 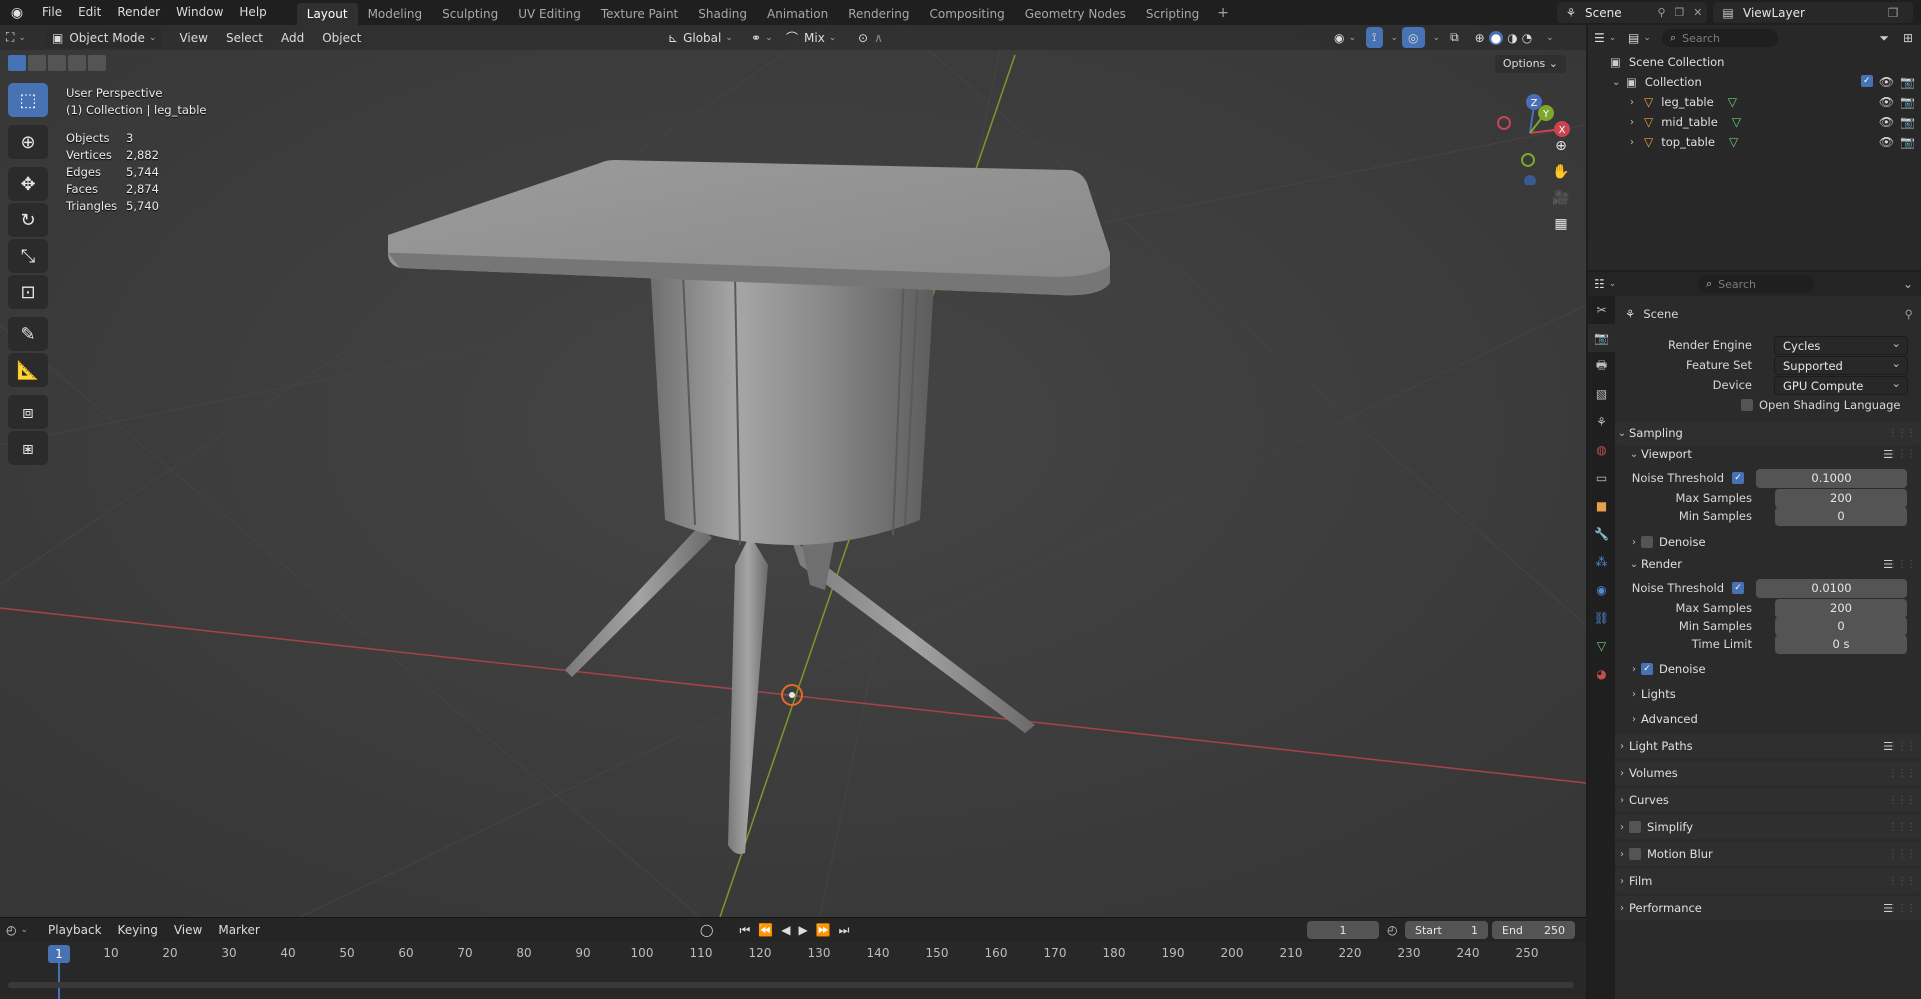 I want to click on gizmo-dropdown-icon: ⌄, so click(x=1395, y=38).